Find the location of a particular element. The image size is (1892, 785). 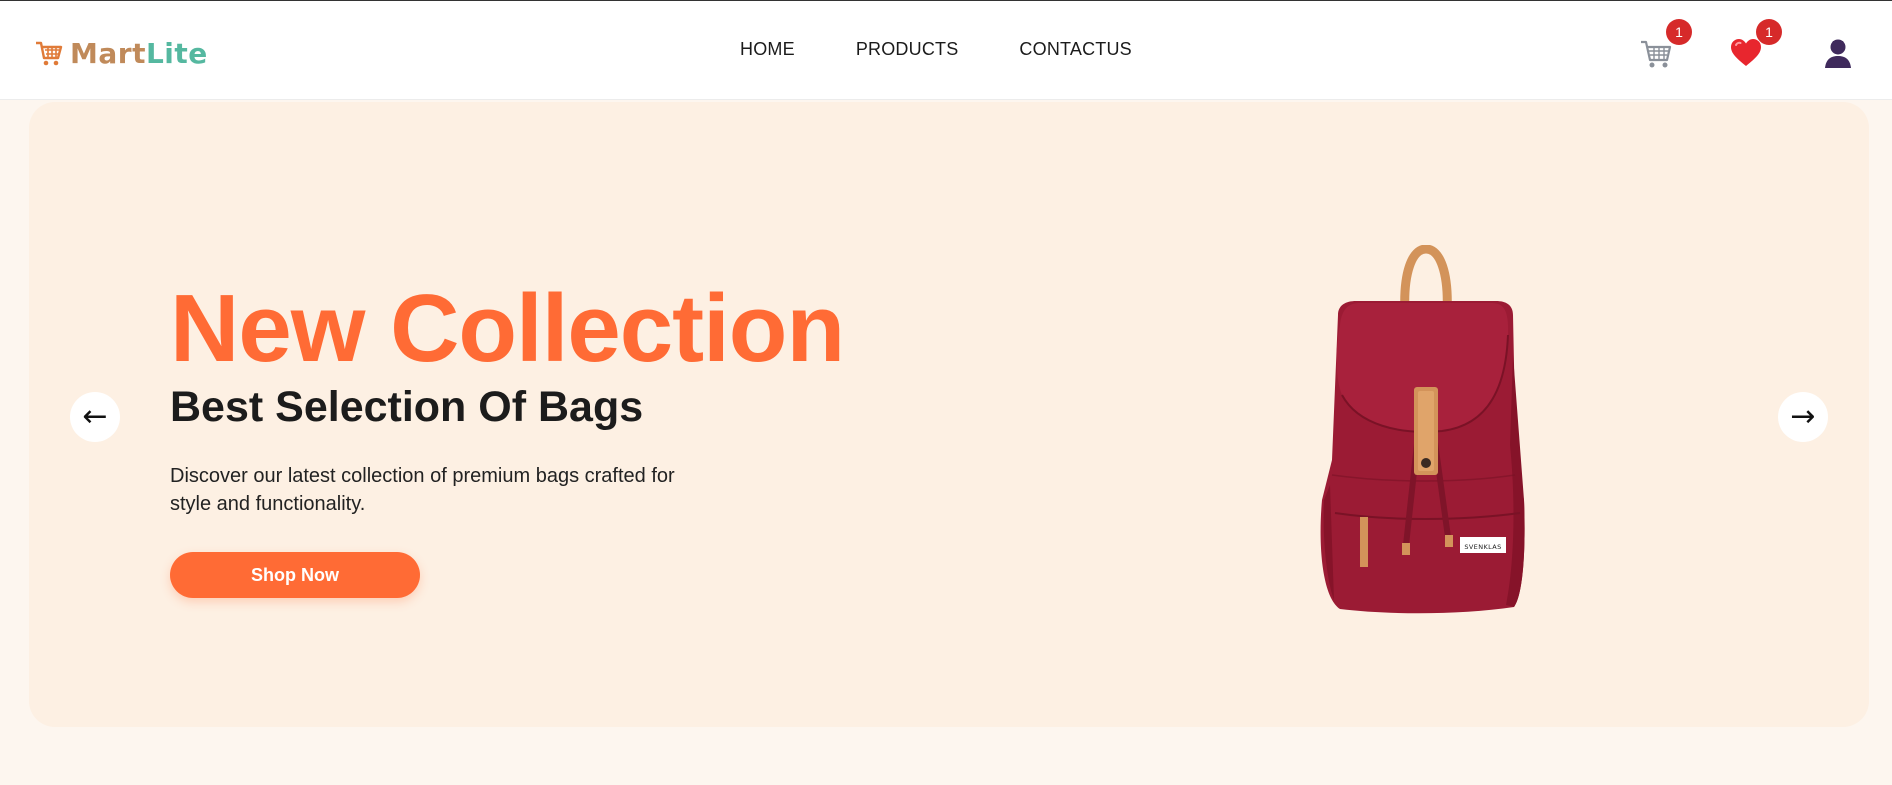

nav-products: PRODUCTS is located at coordinates (907, 49).